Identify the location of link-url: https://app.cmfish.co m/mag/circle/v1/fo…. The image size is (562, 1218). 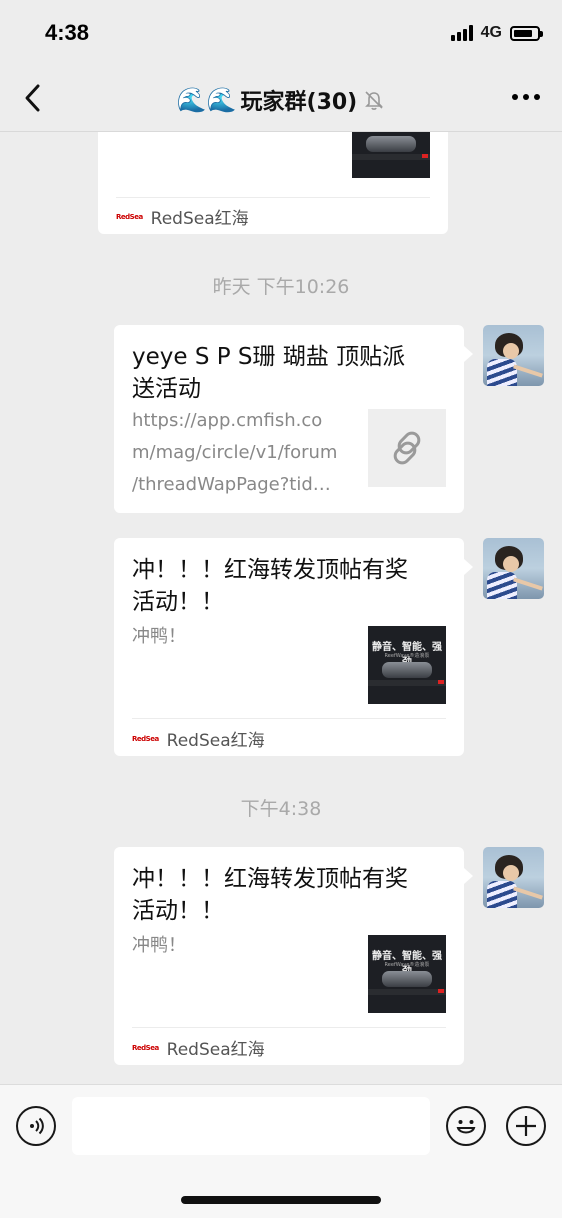
(235, 452).